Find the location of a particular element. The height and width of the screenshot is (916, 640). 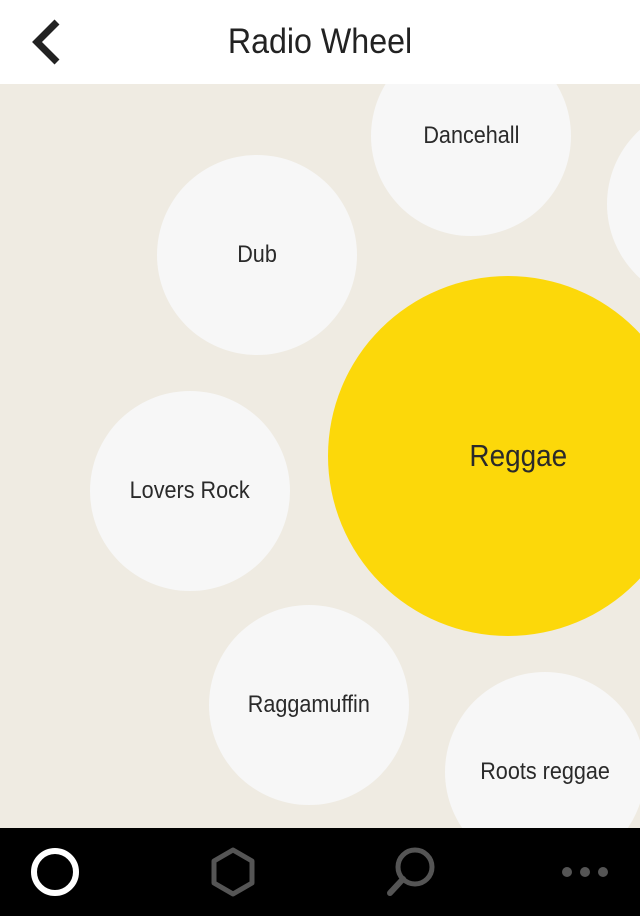

genre-bubble-raggamuffin: Raggamuffin is located at coordinates (309, 705).